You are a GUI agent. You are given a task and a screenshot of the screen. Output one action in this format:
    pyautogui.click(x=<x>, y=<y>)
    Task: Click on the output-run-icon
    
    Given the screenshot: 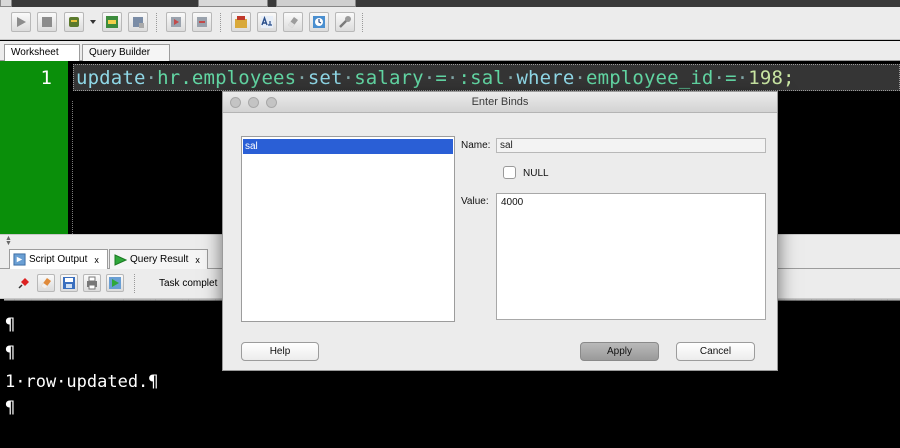 What is the action you would take?
    pyautogui.click(x=115, y=283)
    